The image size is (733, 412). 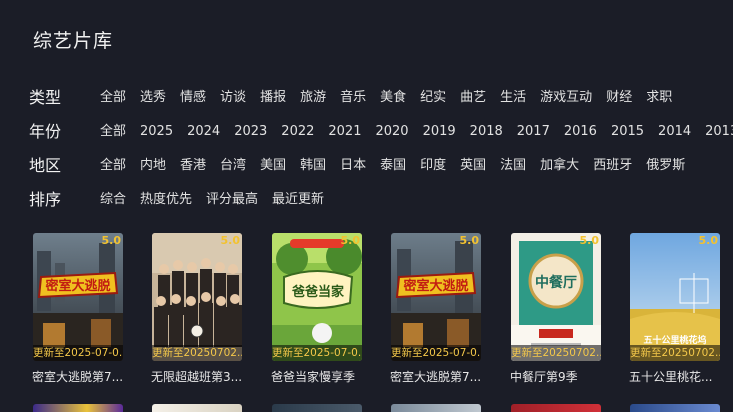 What do you see at coordinates (250, 132) in the screenshot?
I see `filter-option: 2023` at bounding box center [250, 132].